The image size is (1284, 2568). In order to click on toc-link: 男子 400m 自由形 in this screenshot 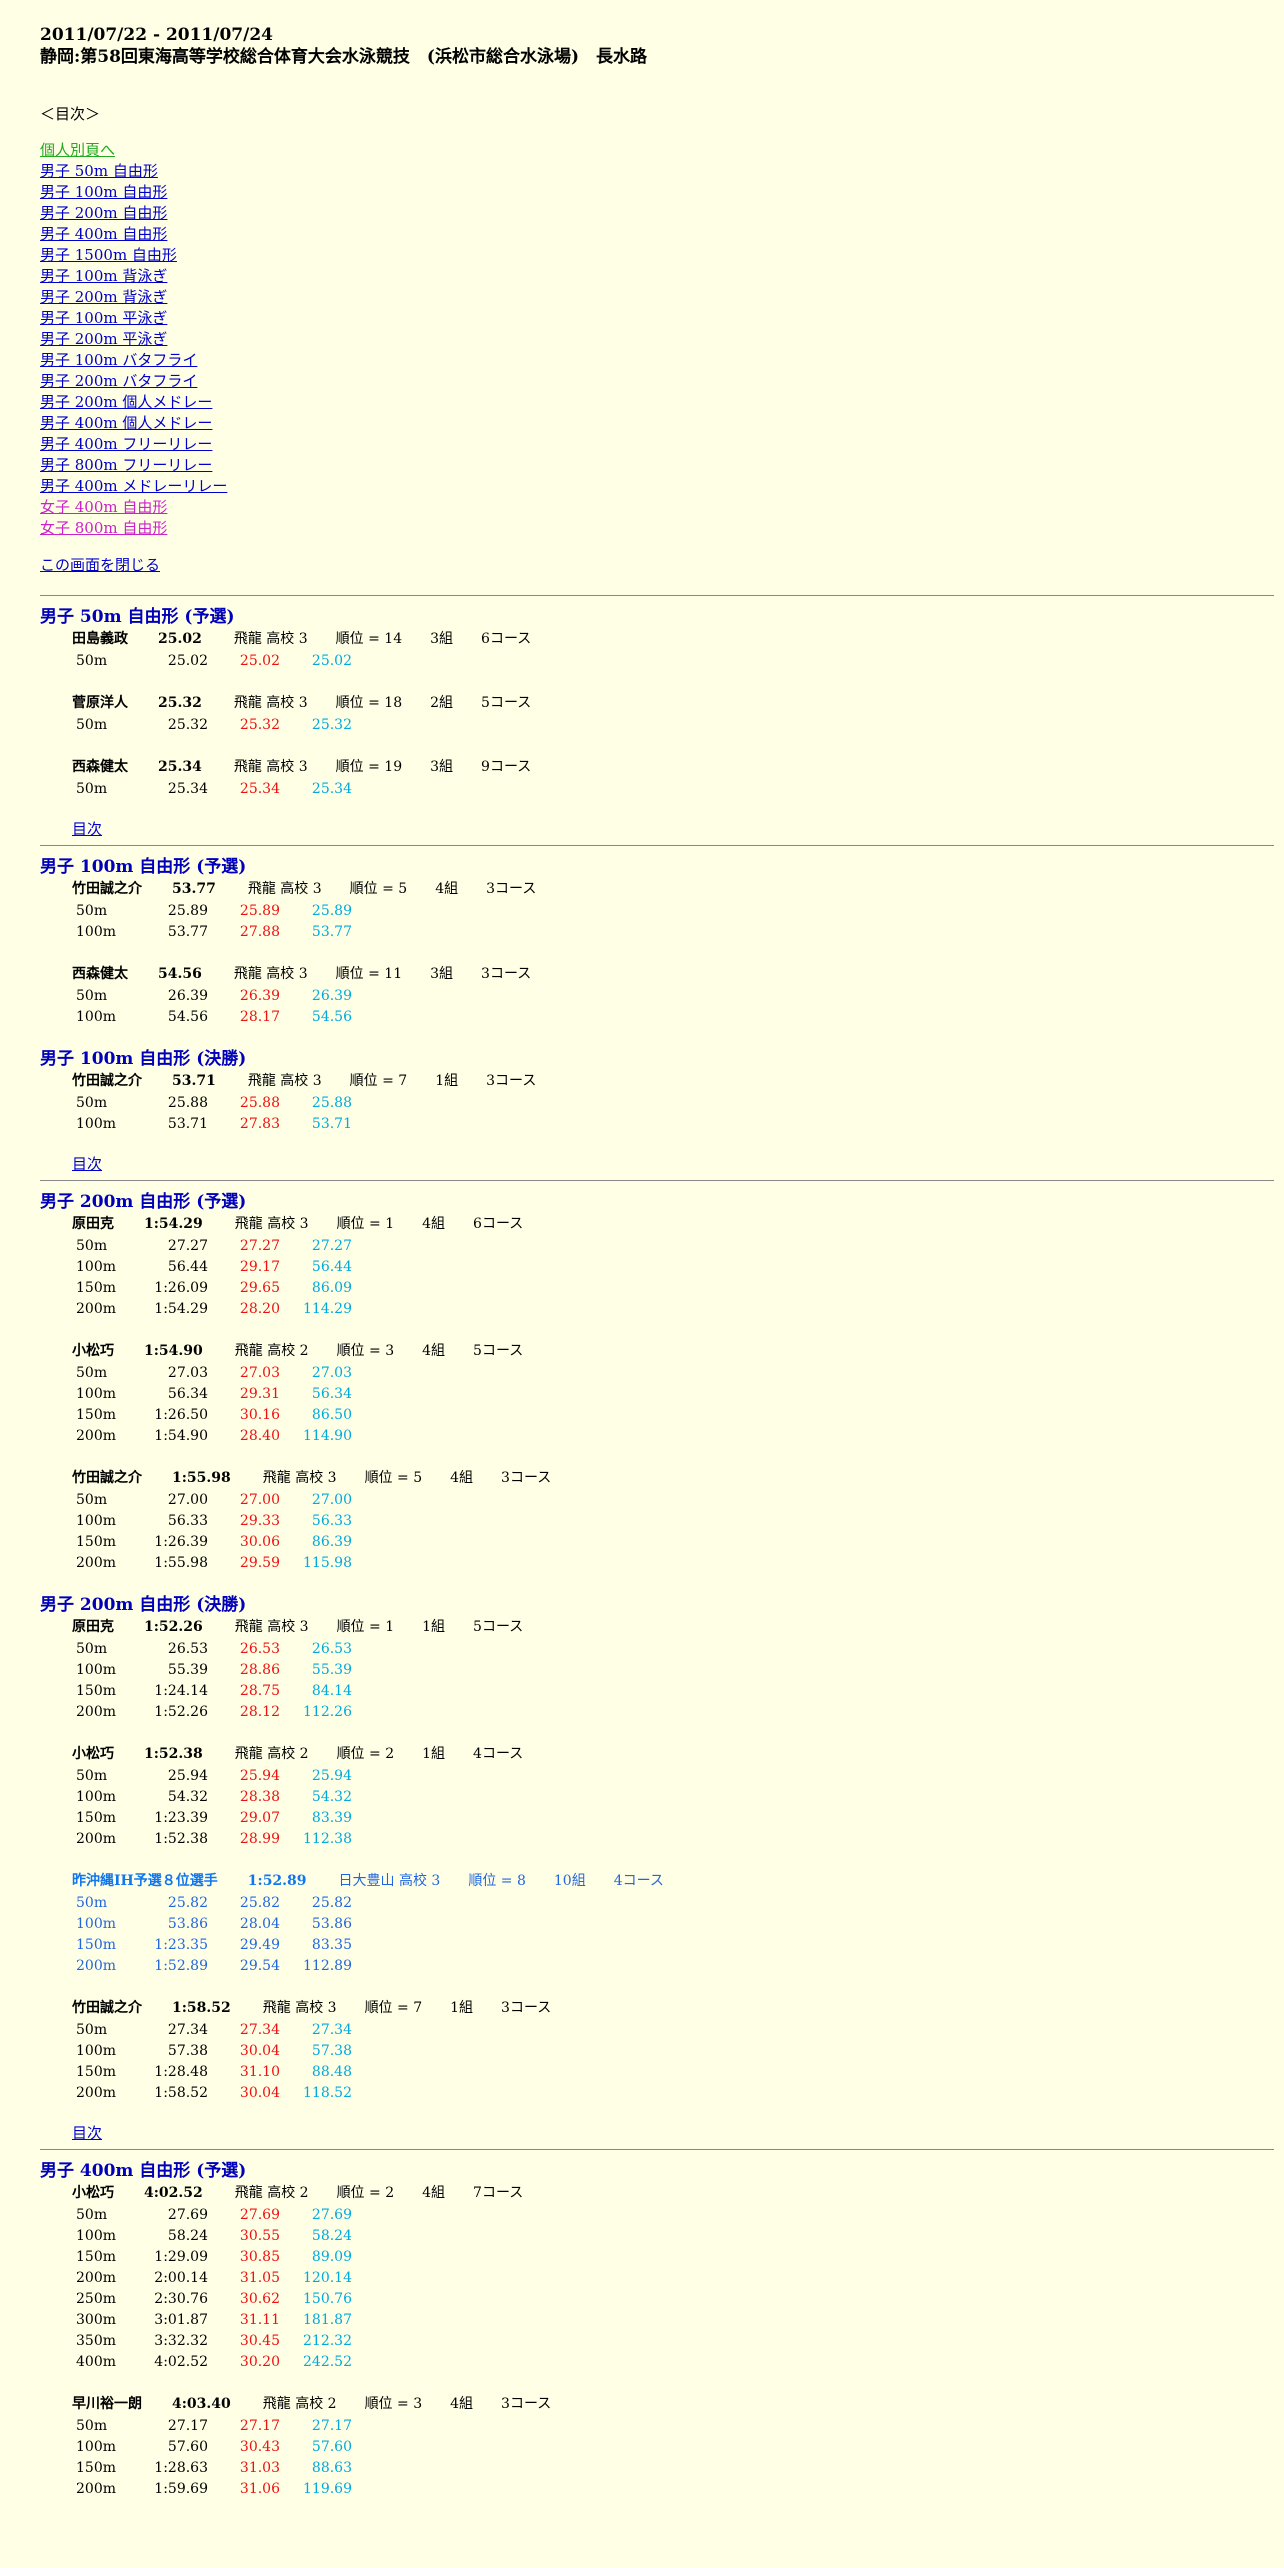, I will do `click(658, 234)`.